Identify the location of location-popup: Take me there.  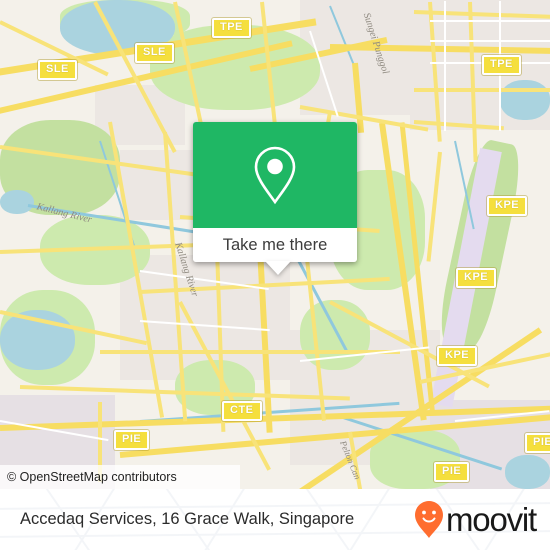
(275, 198).